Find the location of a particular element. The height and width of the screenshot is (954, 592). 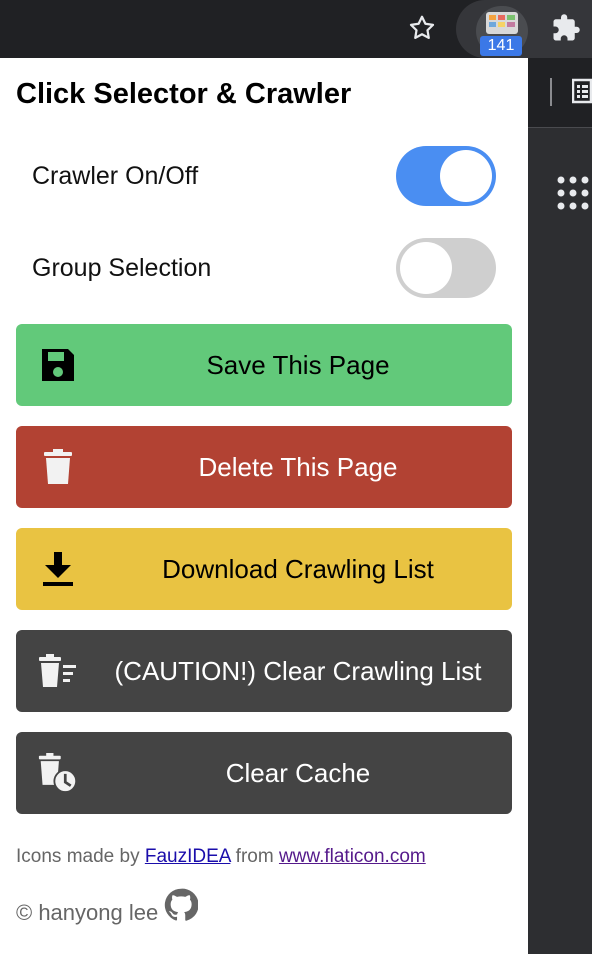

extension-badge: 141 is located at coordinates (501, 46).